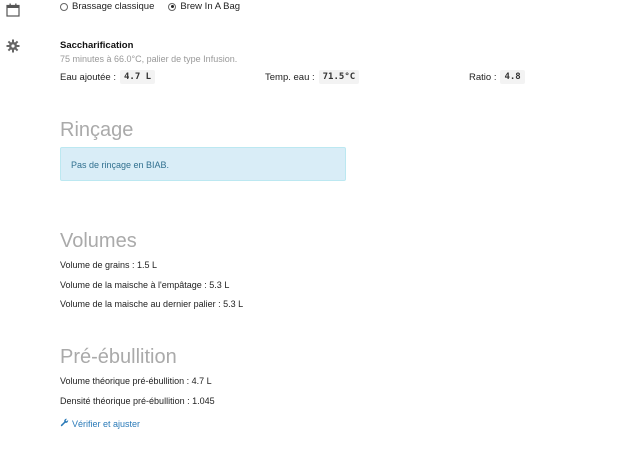  Describe the element at coordinates (64, 423) in the screenshot. I see `wrench-icon` at that location.